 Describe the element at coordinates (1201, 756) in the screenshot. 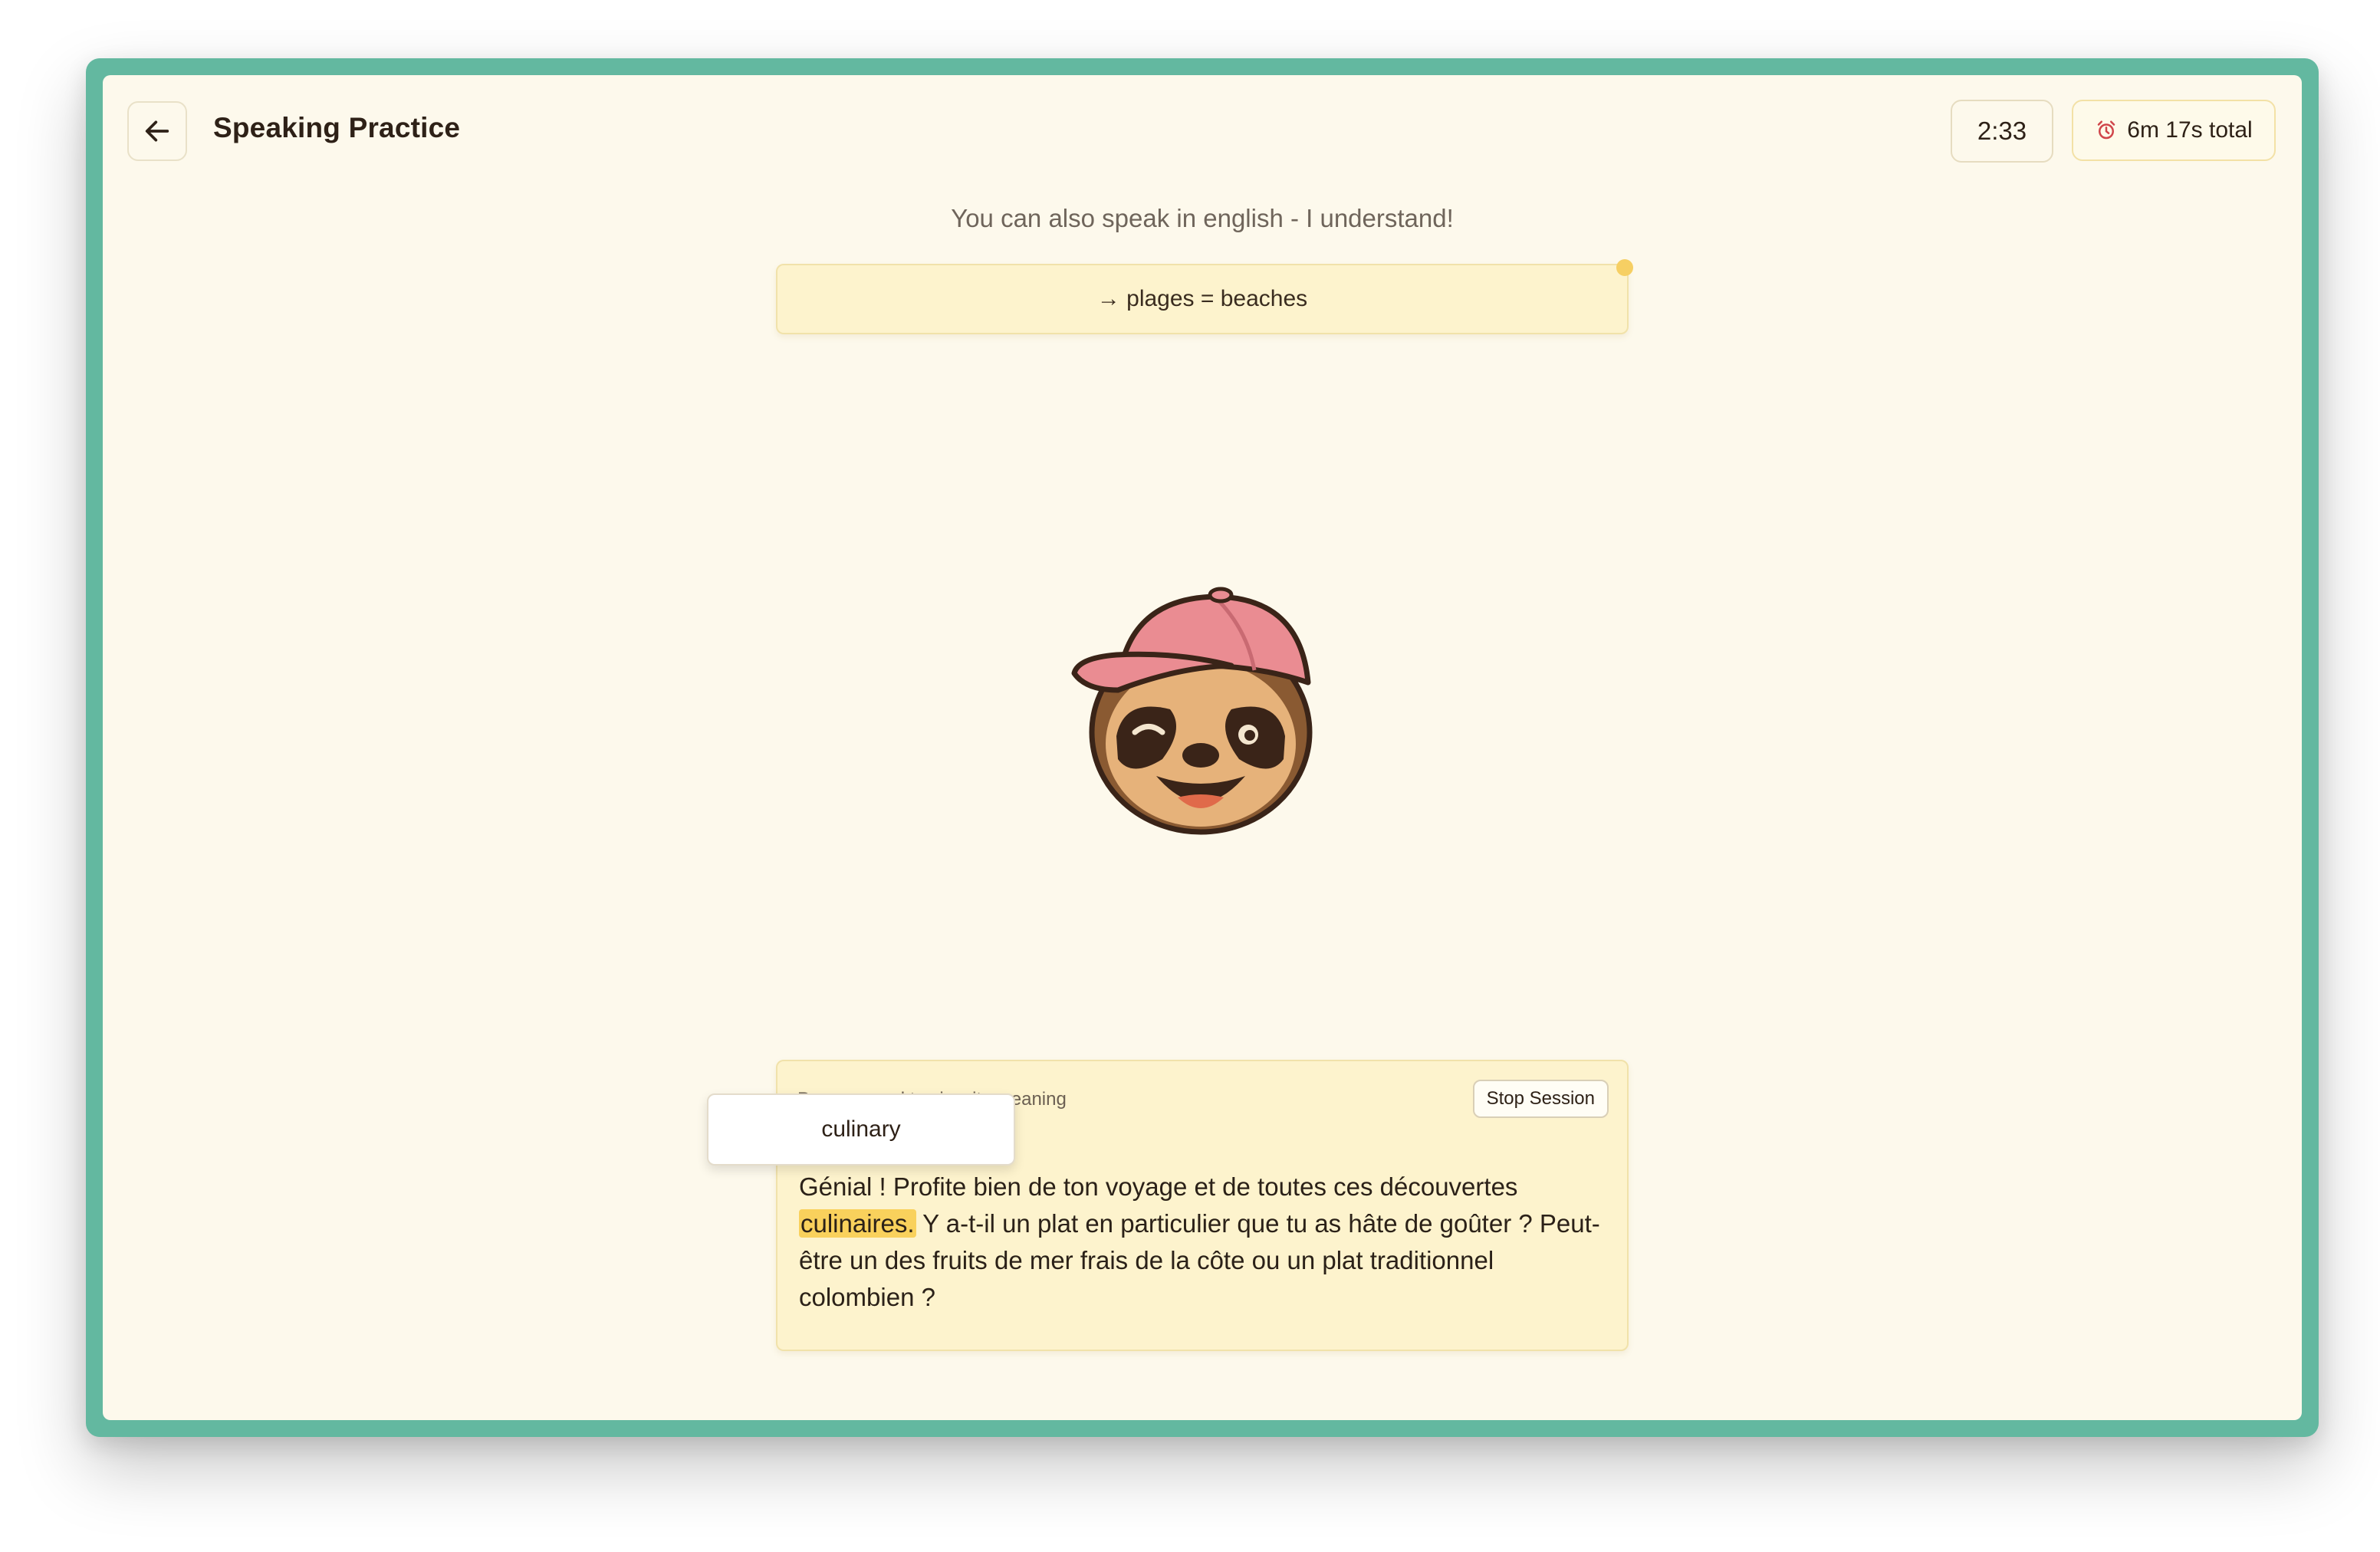

I see `mascot-nose` at that location.